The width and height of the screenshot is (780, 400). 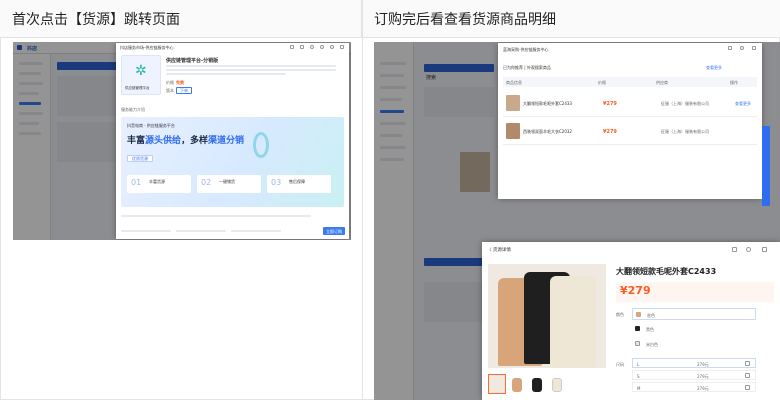 I want to click on list-link: 查看更多, so click(x=714, y=68).